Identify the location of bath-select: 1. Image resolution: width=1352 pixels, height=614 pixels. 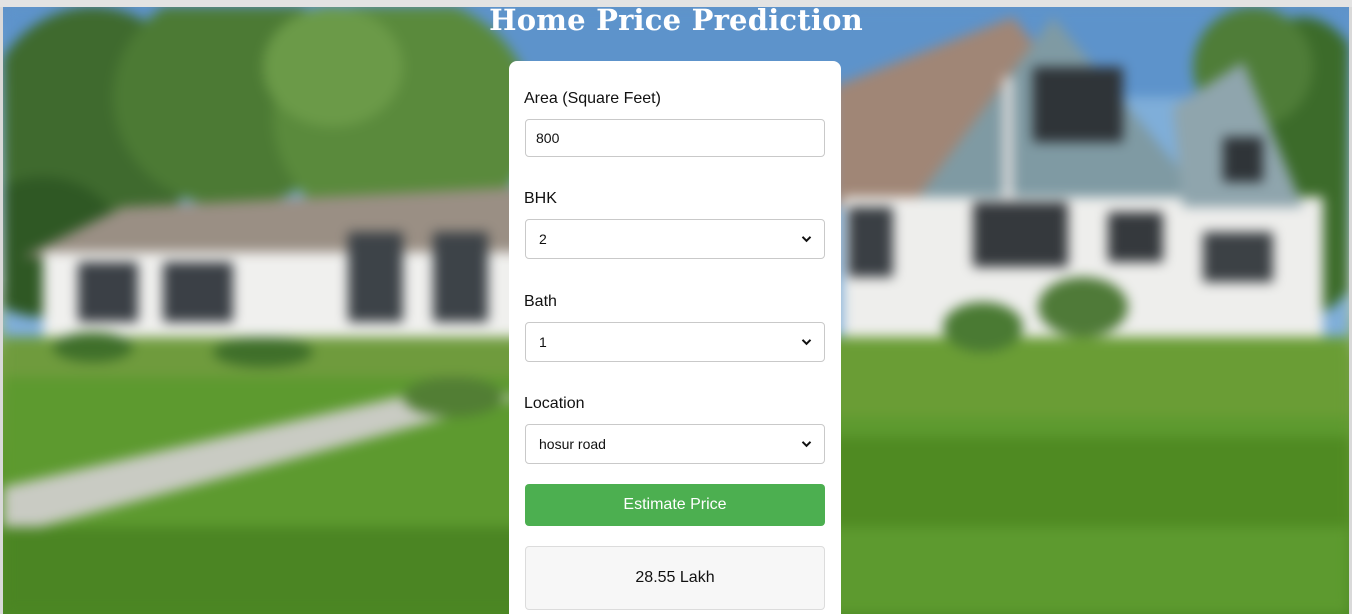
(675, 342).